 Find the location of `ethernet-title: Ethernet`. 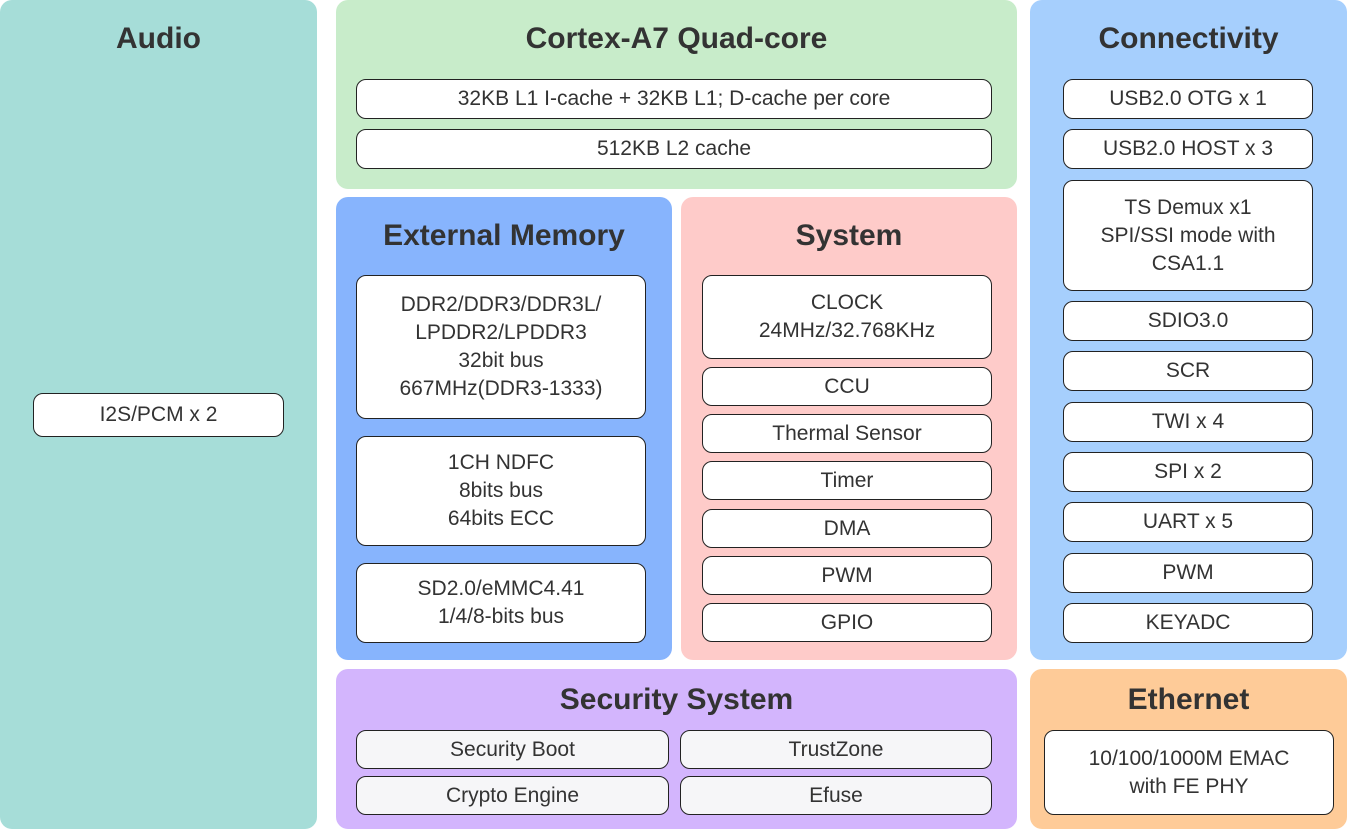

ethernet-title: Ethernet is located at coordinates (1188, 699).